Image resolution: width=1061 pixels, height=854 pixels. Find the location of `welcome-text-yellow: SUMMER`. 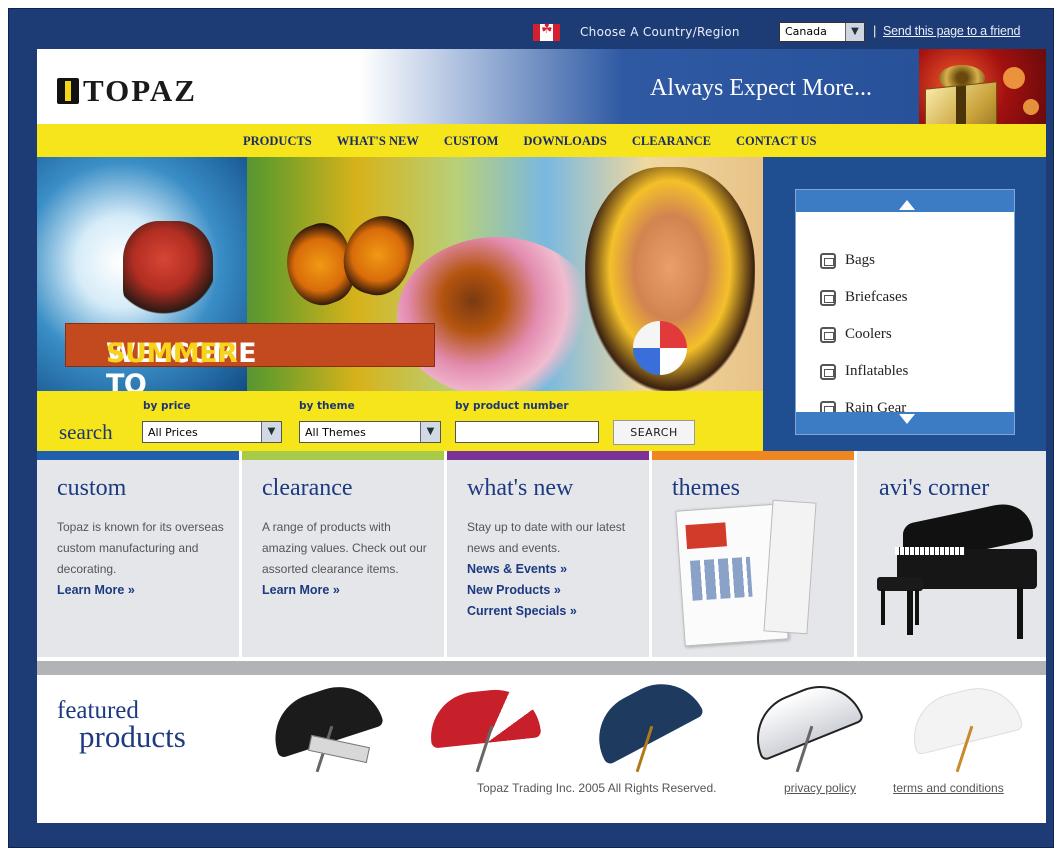

welcome-text-yellow: SUMMER is located at coordinates (172, 353).